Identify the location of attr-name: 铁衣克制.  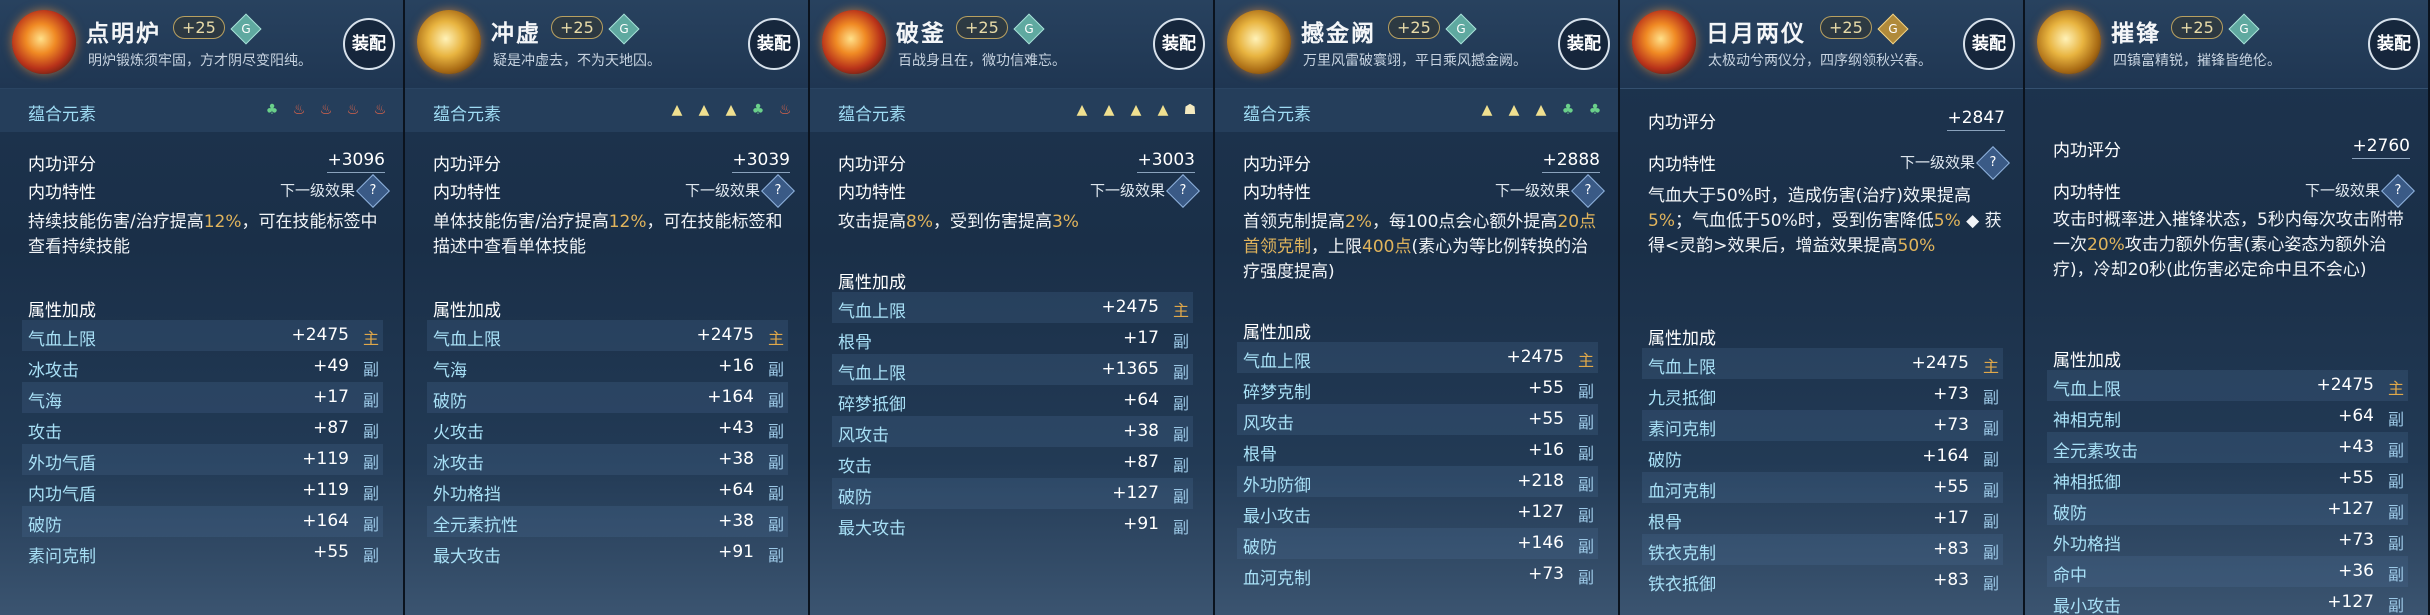
(1682, 554).